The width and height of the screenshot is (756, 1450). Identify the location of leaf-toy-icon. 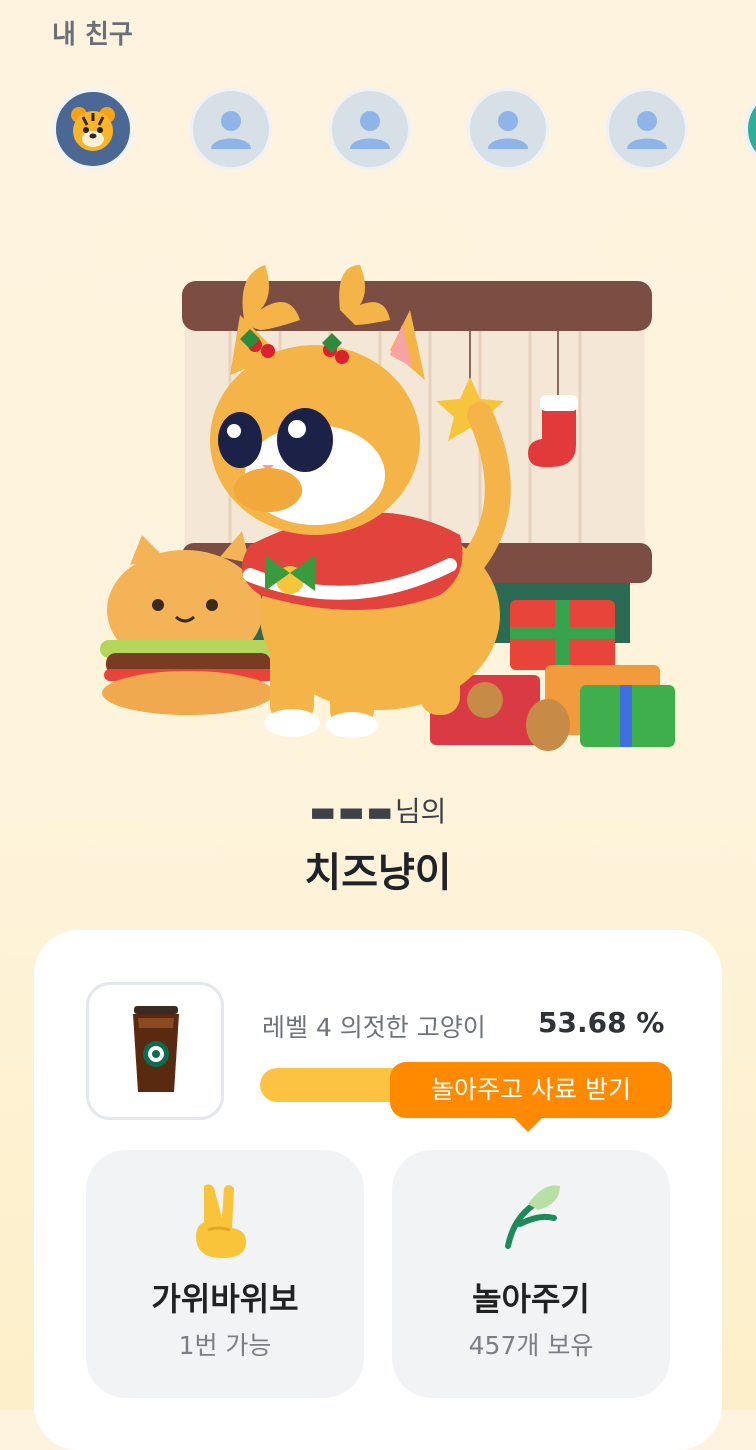
(532, 1217).